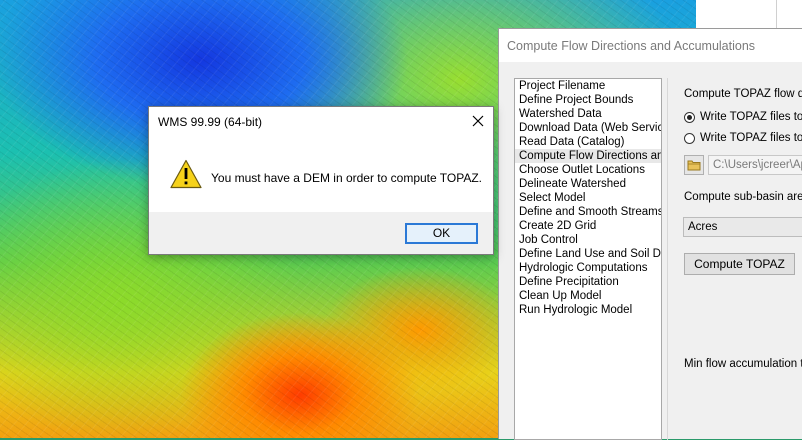  I want to click on step-item: Create 2D Grid, so click(588, 226).